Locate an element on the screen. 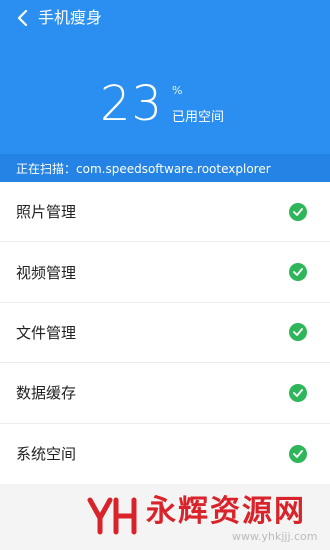 The image size is (330, 550). watermark-text: 永辉资源网 is located at coordinates (226, 511).